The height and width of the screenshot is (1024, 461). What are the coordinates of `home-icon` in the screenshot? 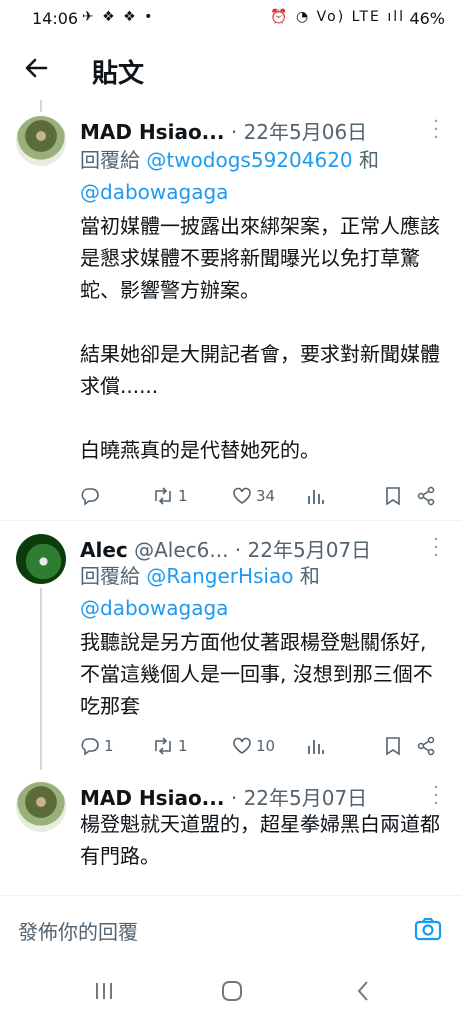 It's located at (232, 994).